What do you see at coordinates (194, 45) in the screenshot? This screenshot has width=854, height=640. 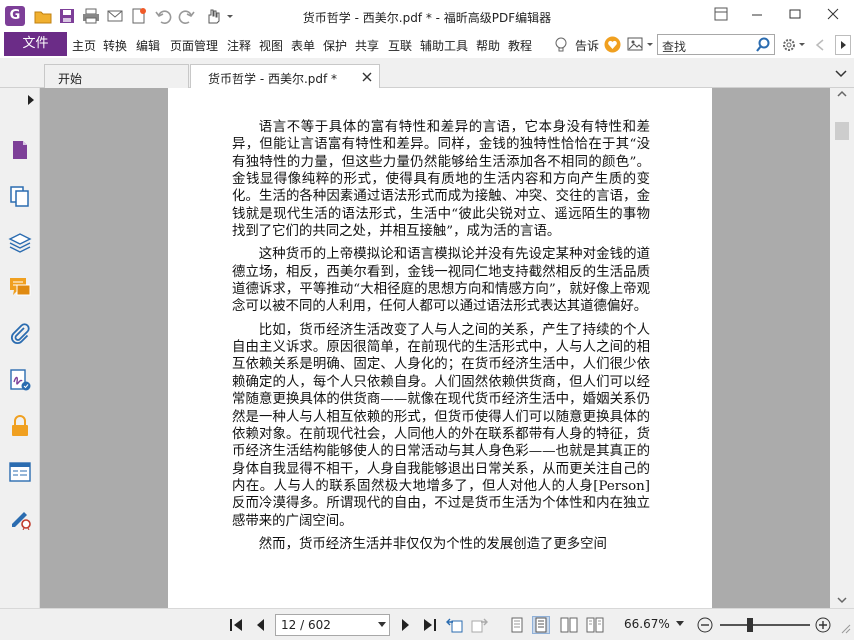 I see `menu-page-management: 页面管理` at bounding box center [194, 45].